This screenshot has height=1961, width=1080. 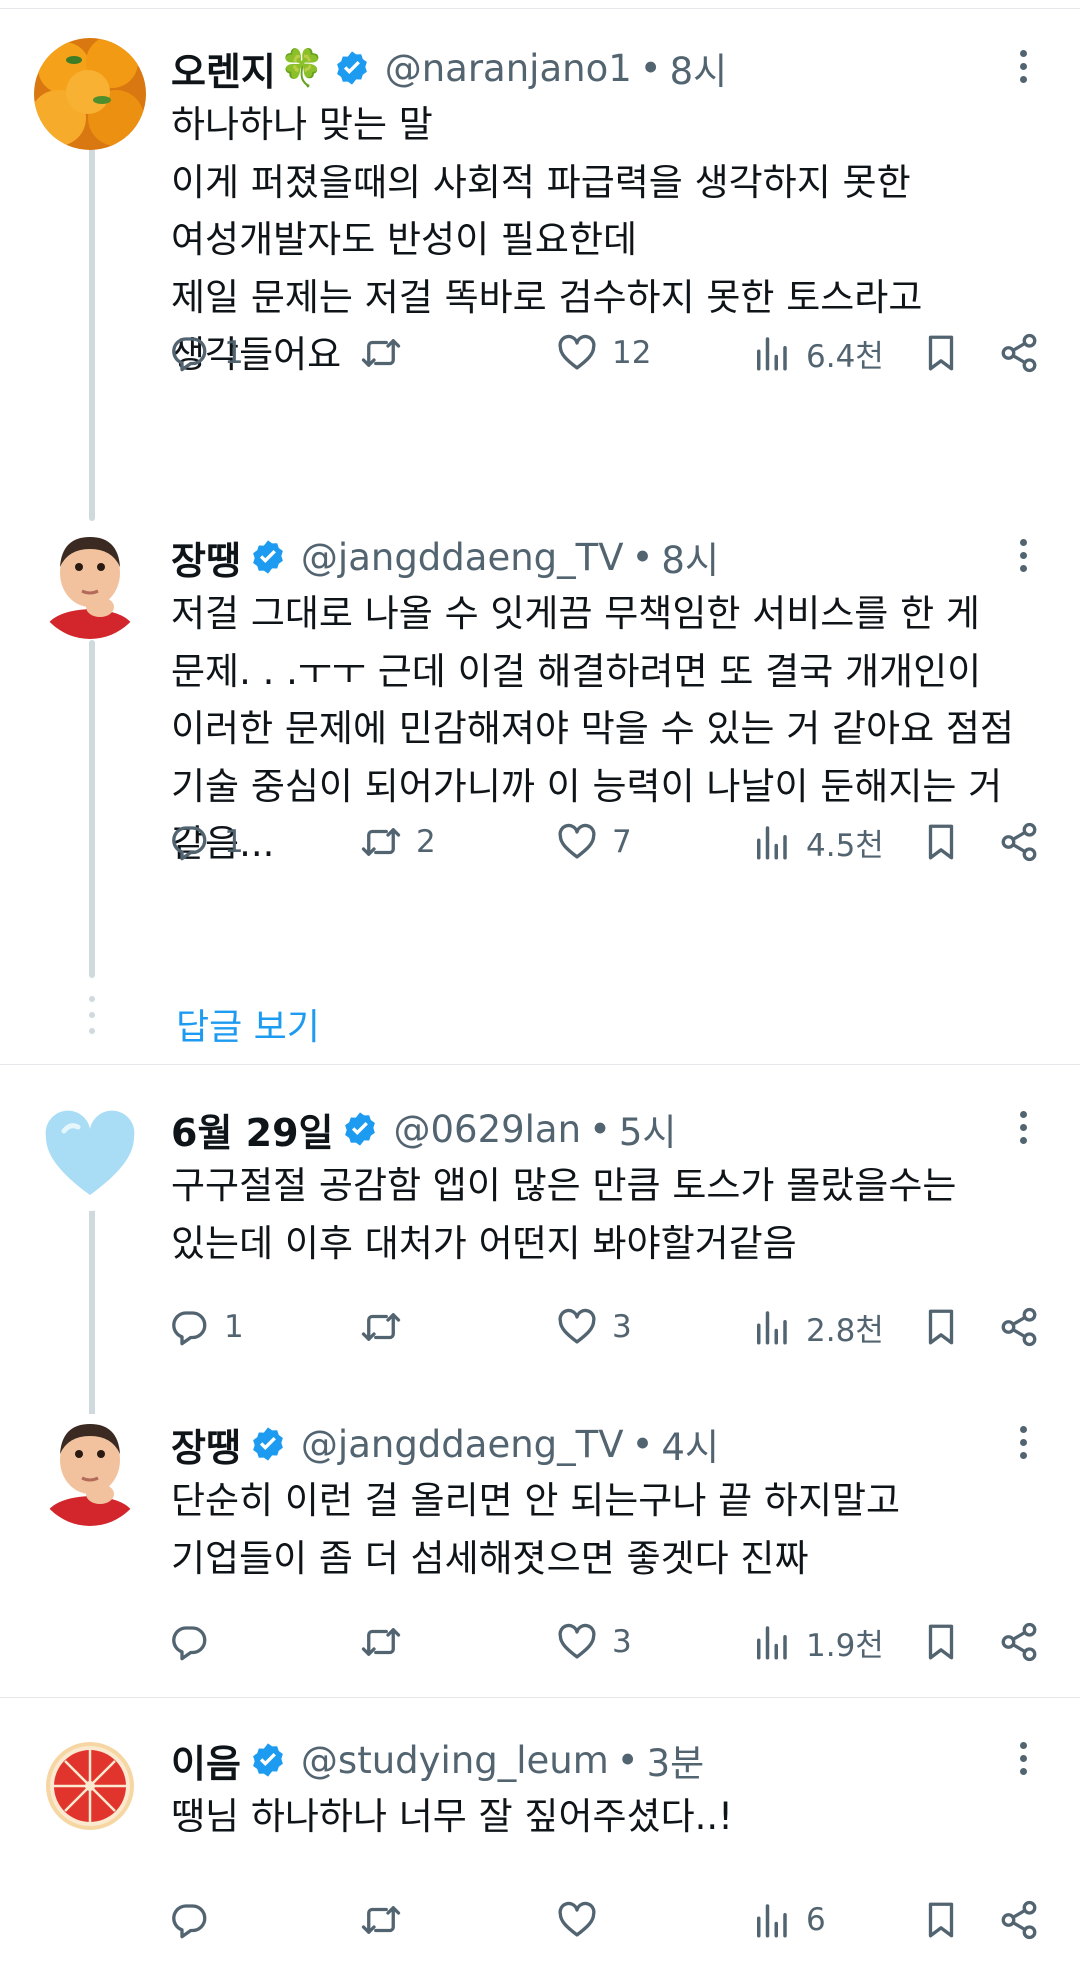 I want to click on tweet-header: 이음 @studying_leum • 3분, so click(x=437, y=1760).